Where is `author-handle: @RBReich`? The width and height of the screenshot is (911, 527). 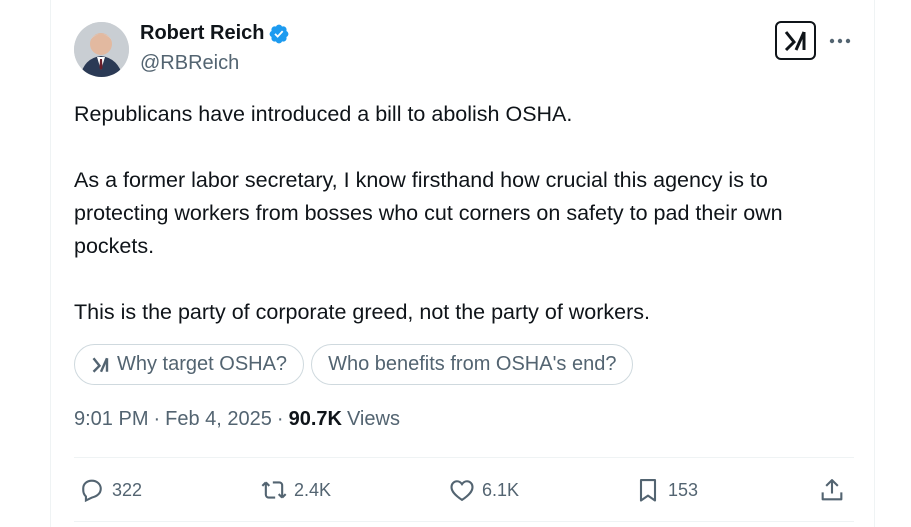
author-handle: @RBReich is located at coordinates (189, 63).